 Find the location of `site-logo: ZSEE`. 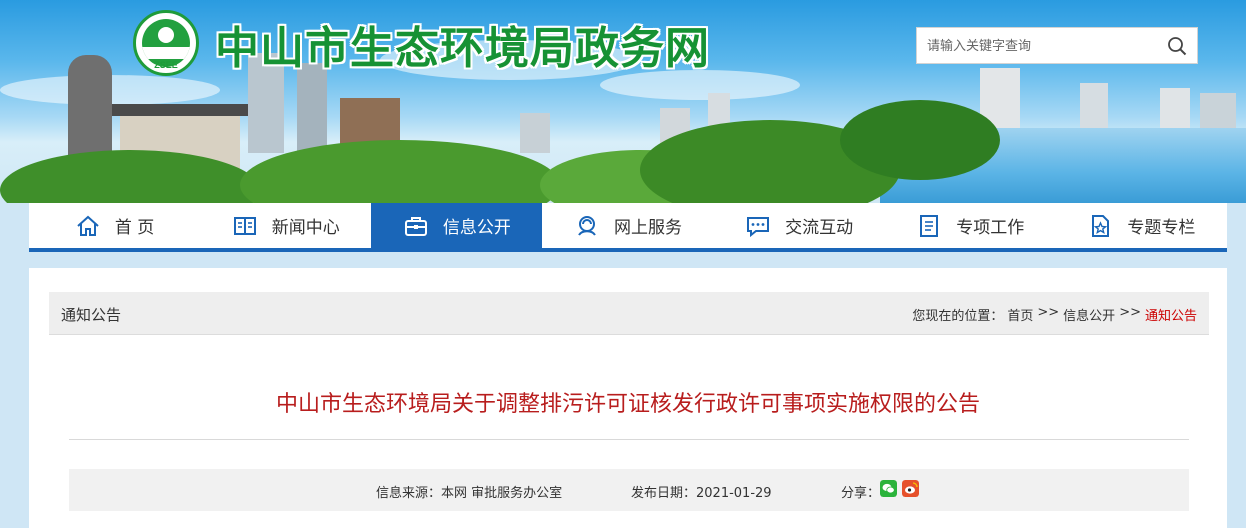

site-logo: ZSEE is located at coordinates (166, 43).